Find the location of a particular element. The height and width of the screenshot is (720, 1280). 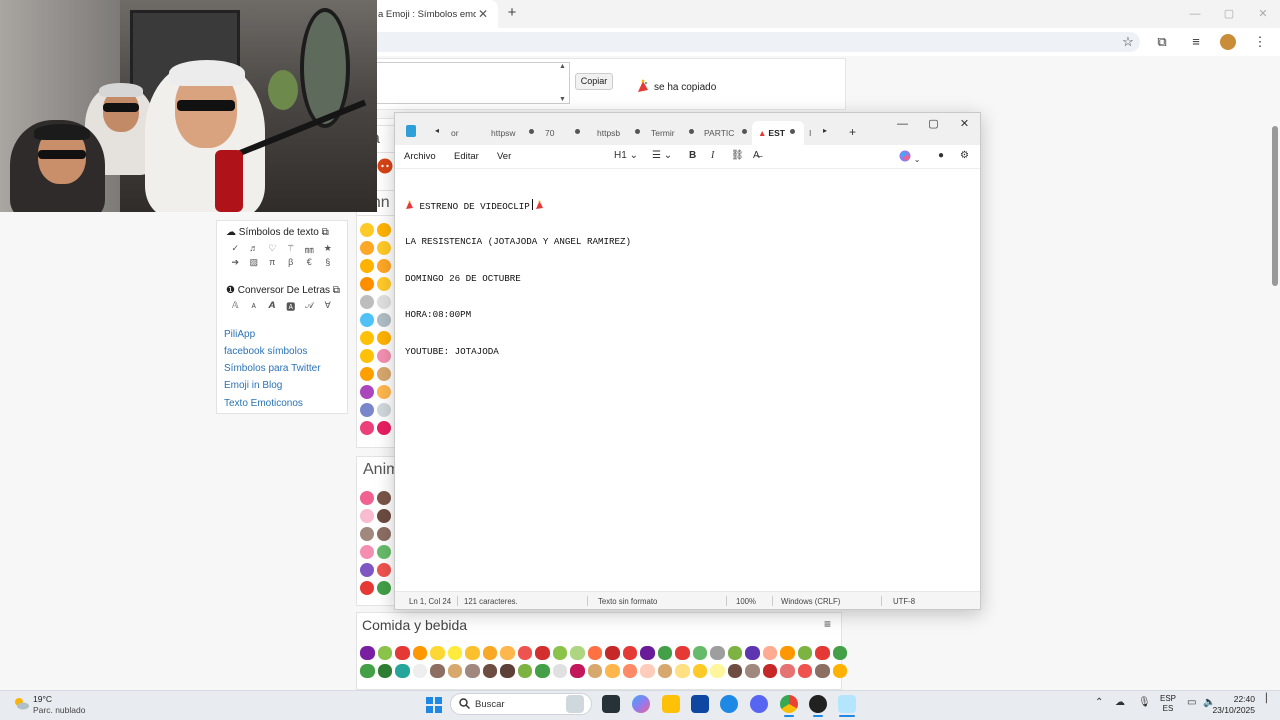

discord-icon is located at coordinates (759, 704).